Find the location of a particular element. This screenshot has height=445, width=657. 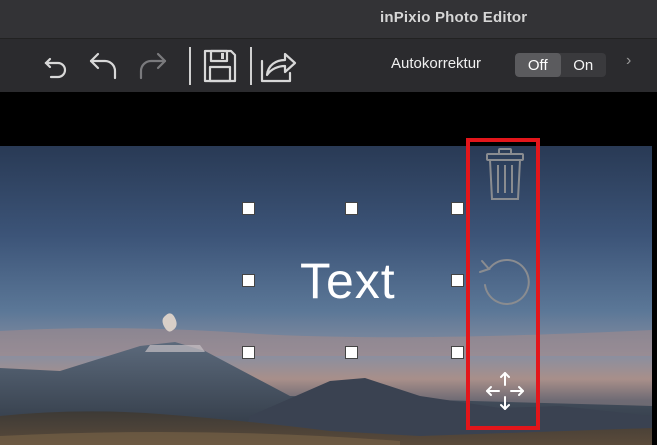

undo-step-icon is located at coordinates (104, 65).